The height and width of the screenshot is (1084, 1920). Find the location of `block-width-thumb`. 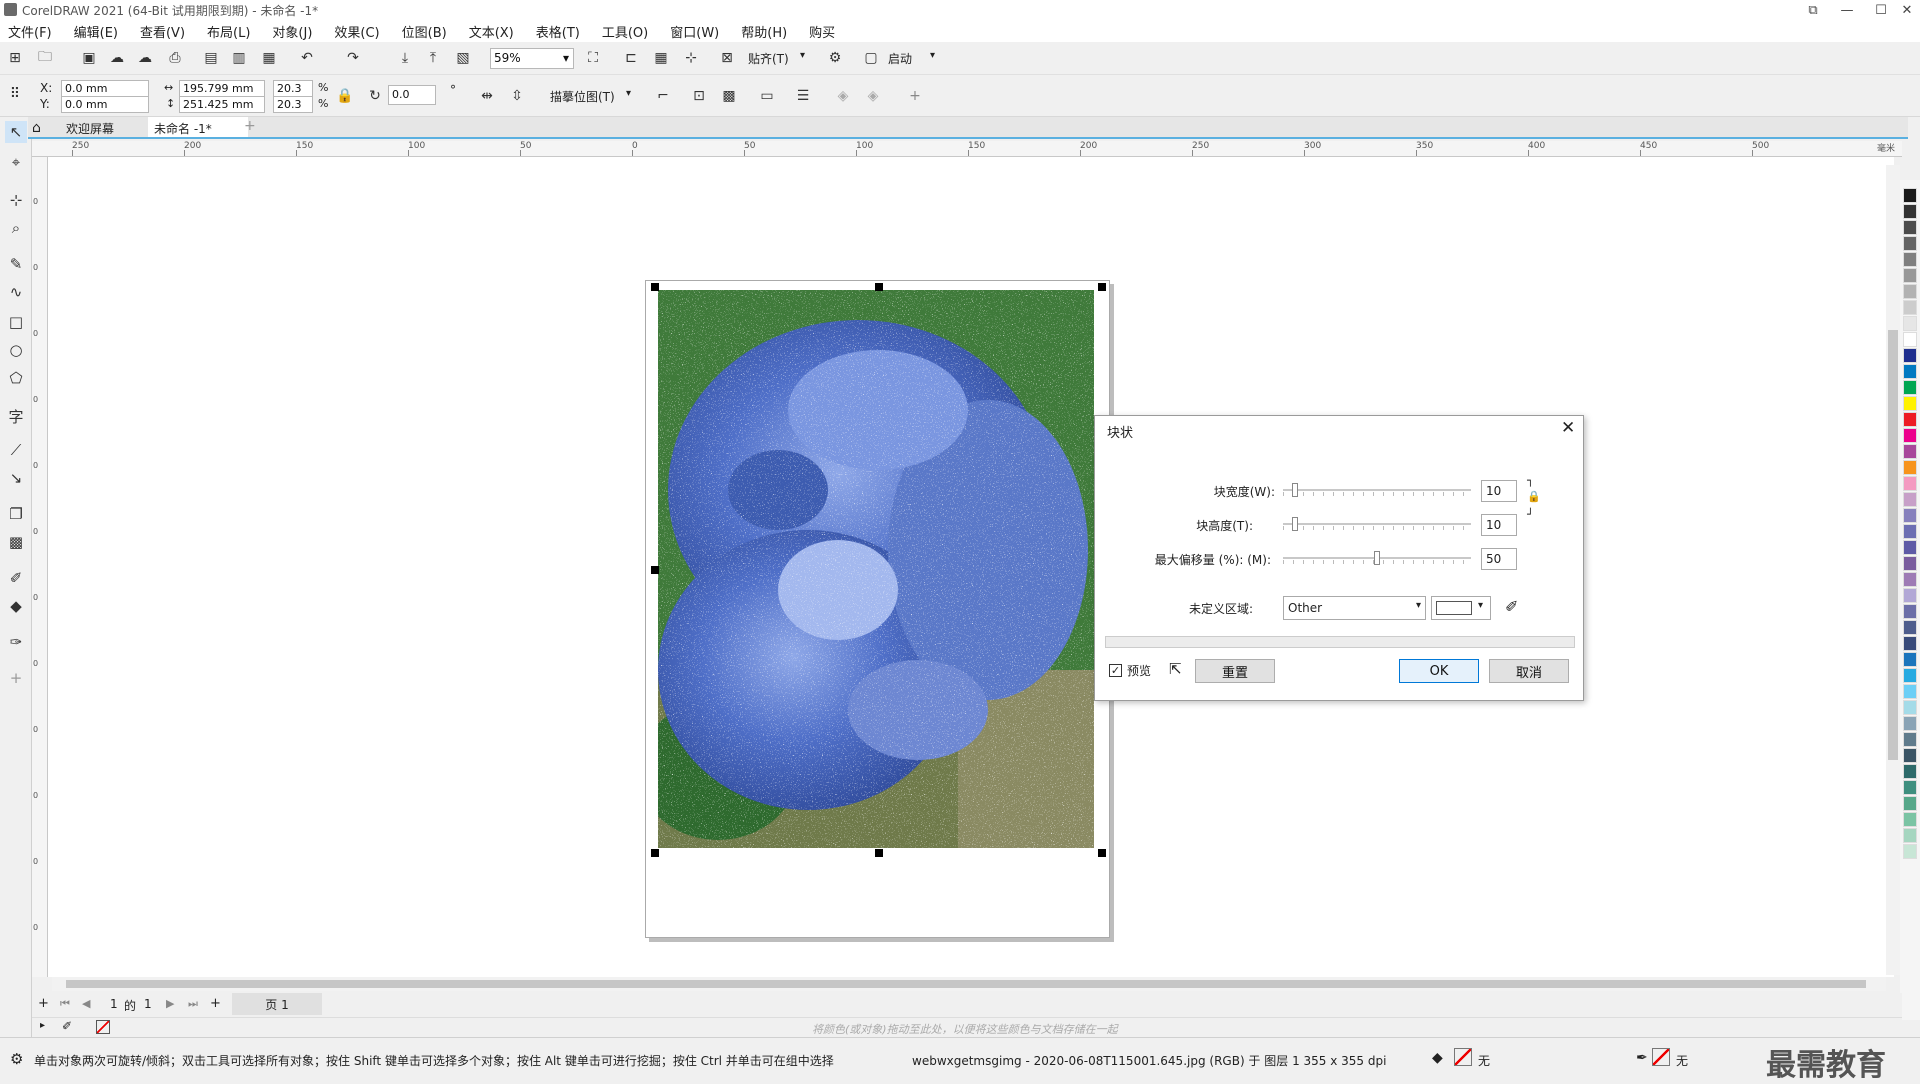

block-width-thumb is located at coordinates (1295, 490).